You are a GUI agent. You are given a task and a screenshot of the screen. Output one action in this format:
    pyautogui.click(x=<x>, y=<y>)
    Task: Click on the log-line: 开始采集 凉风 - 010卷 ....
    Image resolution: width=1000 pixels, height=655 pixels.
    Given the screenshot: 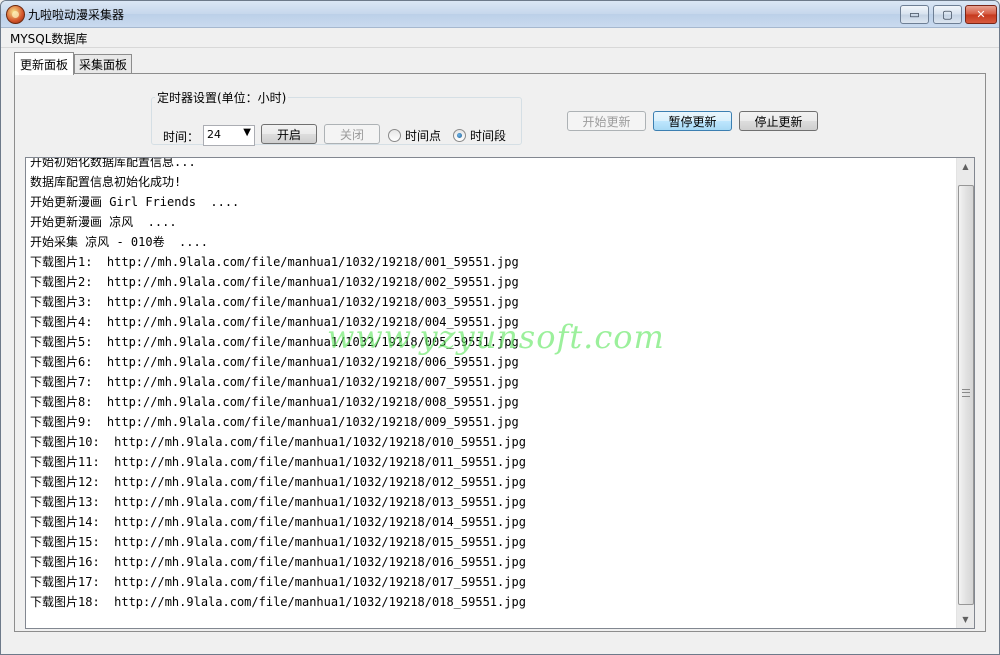 What is the action you would take?
    pyautogui.click(x=119, y=242)
    